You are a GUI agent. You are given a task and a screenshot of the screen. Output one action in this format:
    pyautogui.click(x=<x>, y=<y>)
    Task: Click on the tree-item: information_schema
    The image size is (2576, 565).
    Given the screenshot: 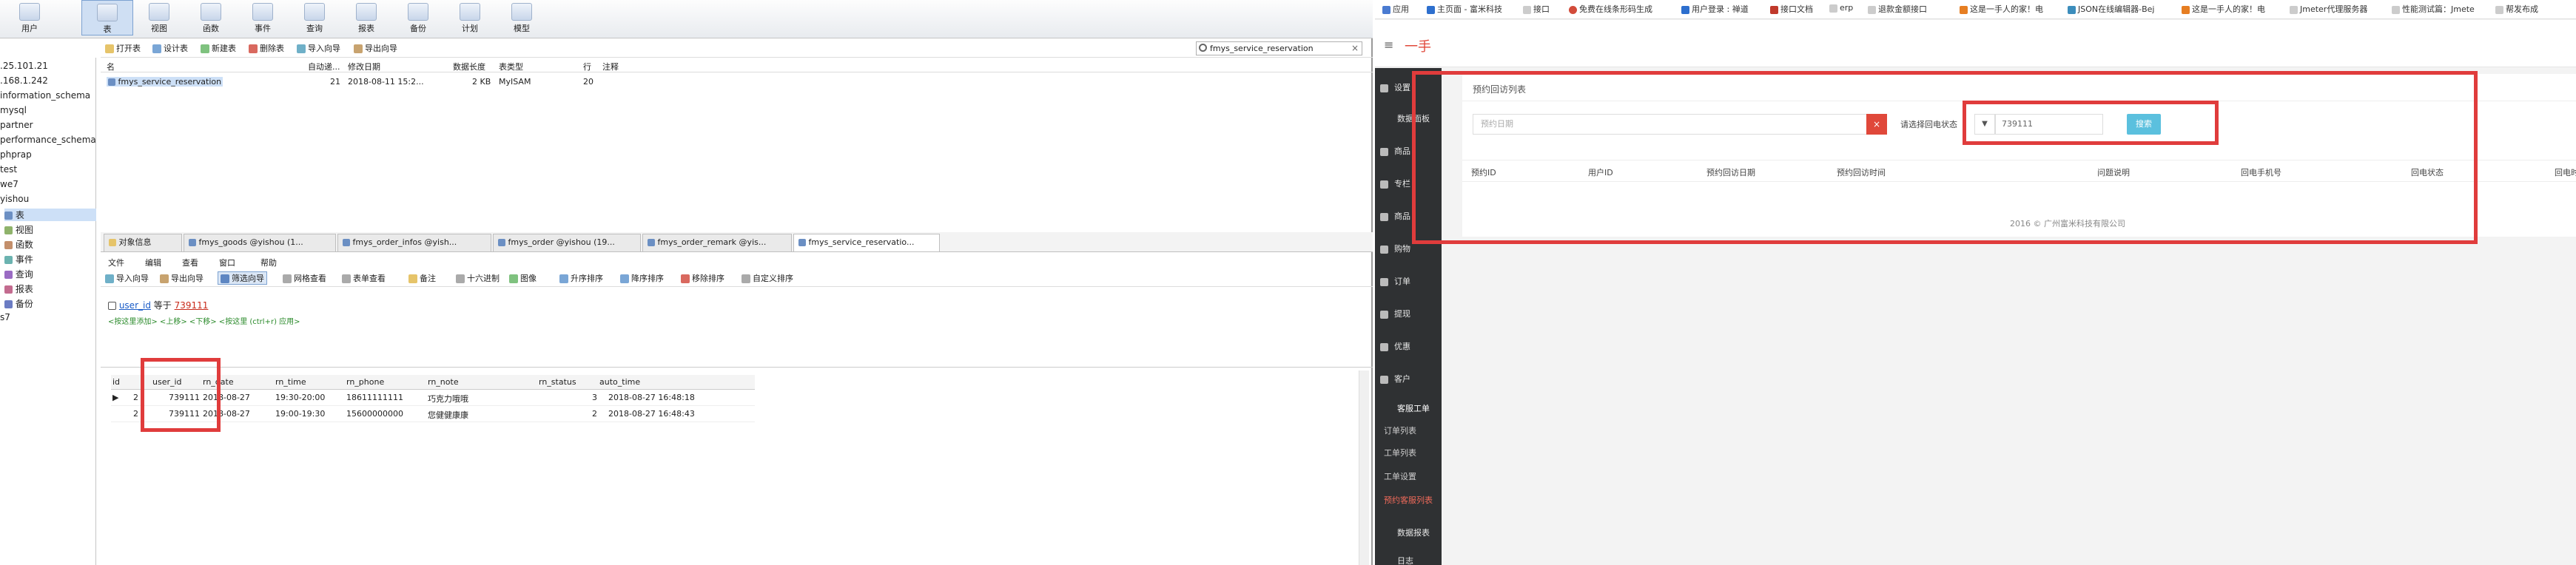 What is the action you would take?
    pyautogui.click(x=45, y=95)
    